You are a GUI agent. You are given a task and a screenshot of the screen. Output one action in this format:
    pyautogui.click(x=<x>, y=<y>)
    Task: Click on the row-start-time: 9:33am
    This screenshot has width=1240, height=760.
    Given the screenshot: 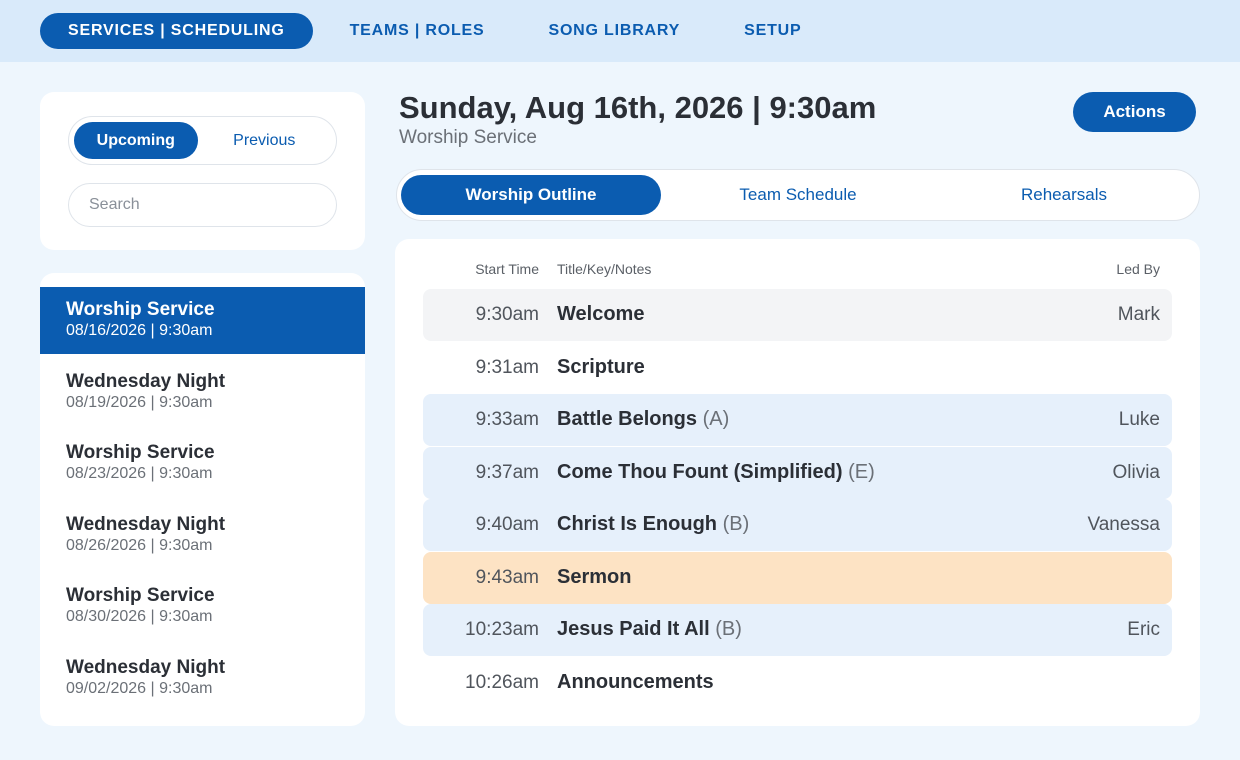 What is the action you would take?
    pyautogui.click(x=507, y=419)
    